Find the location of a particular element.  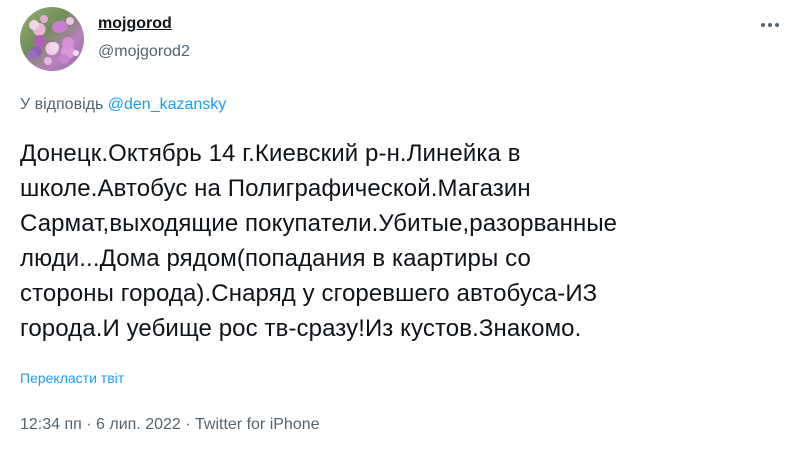

translate-tweet-link: Перекласти твіт is located at coordinates (72, 378).